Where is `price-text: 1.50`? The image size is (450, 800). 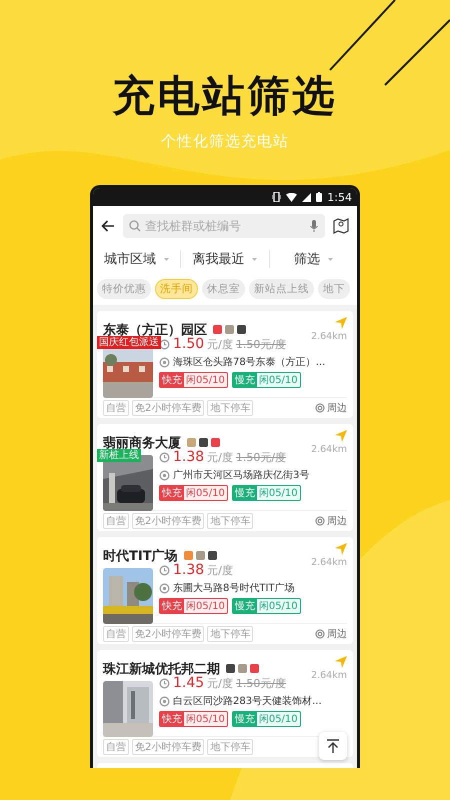 price-text: 1.50 is located at coordinates (188, 344).